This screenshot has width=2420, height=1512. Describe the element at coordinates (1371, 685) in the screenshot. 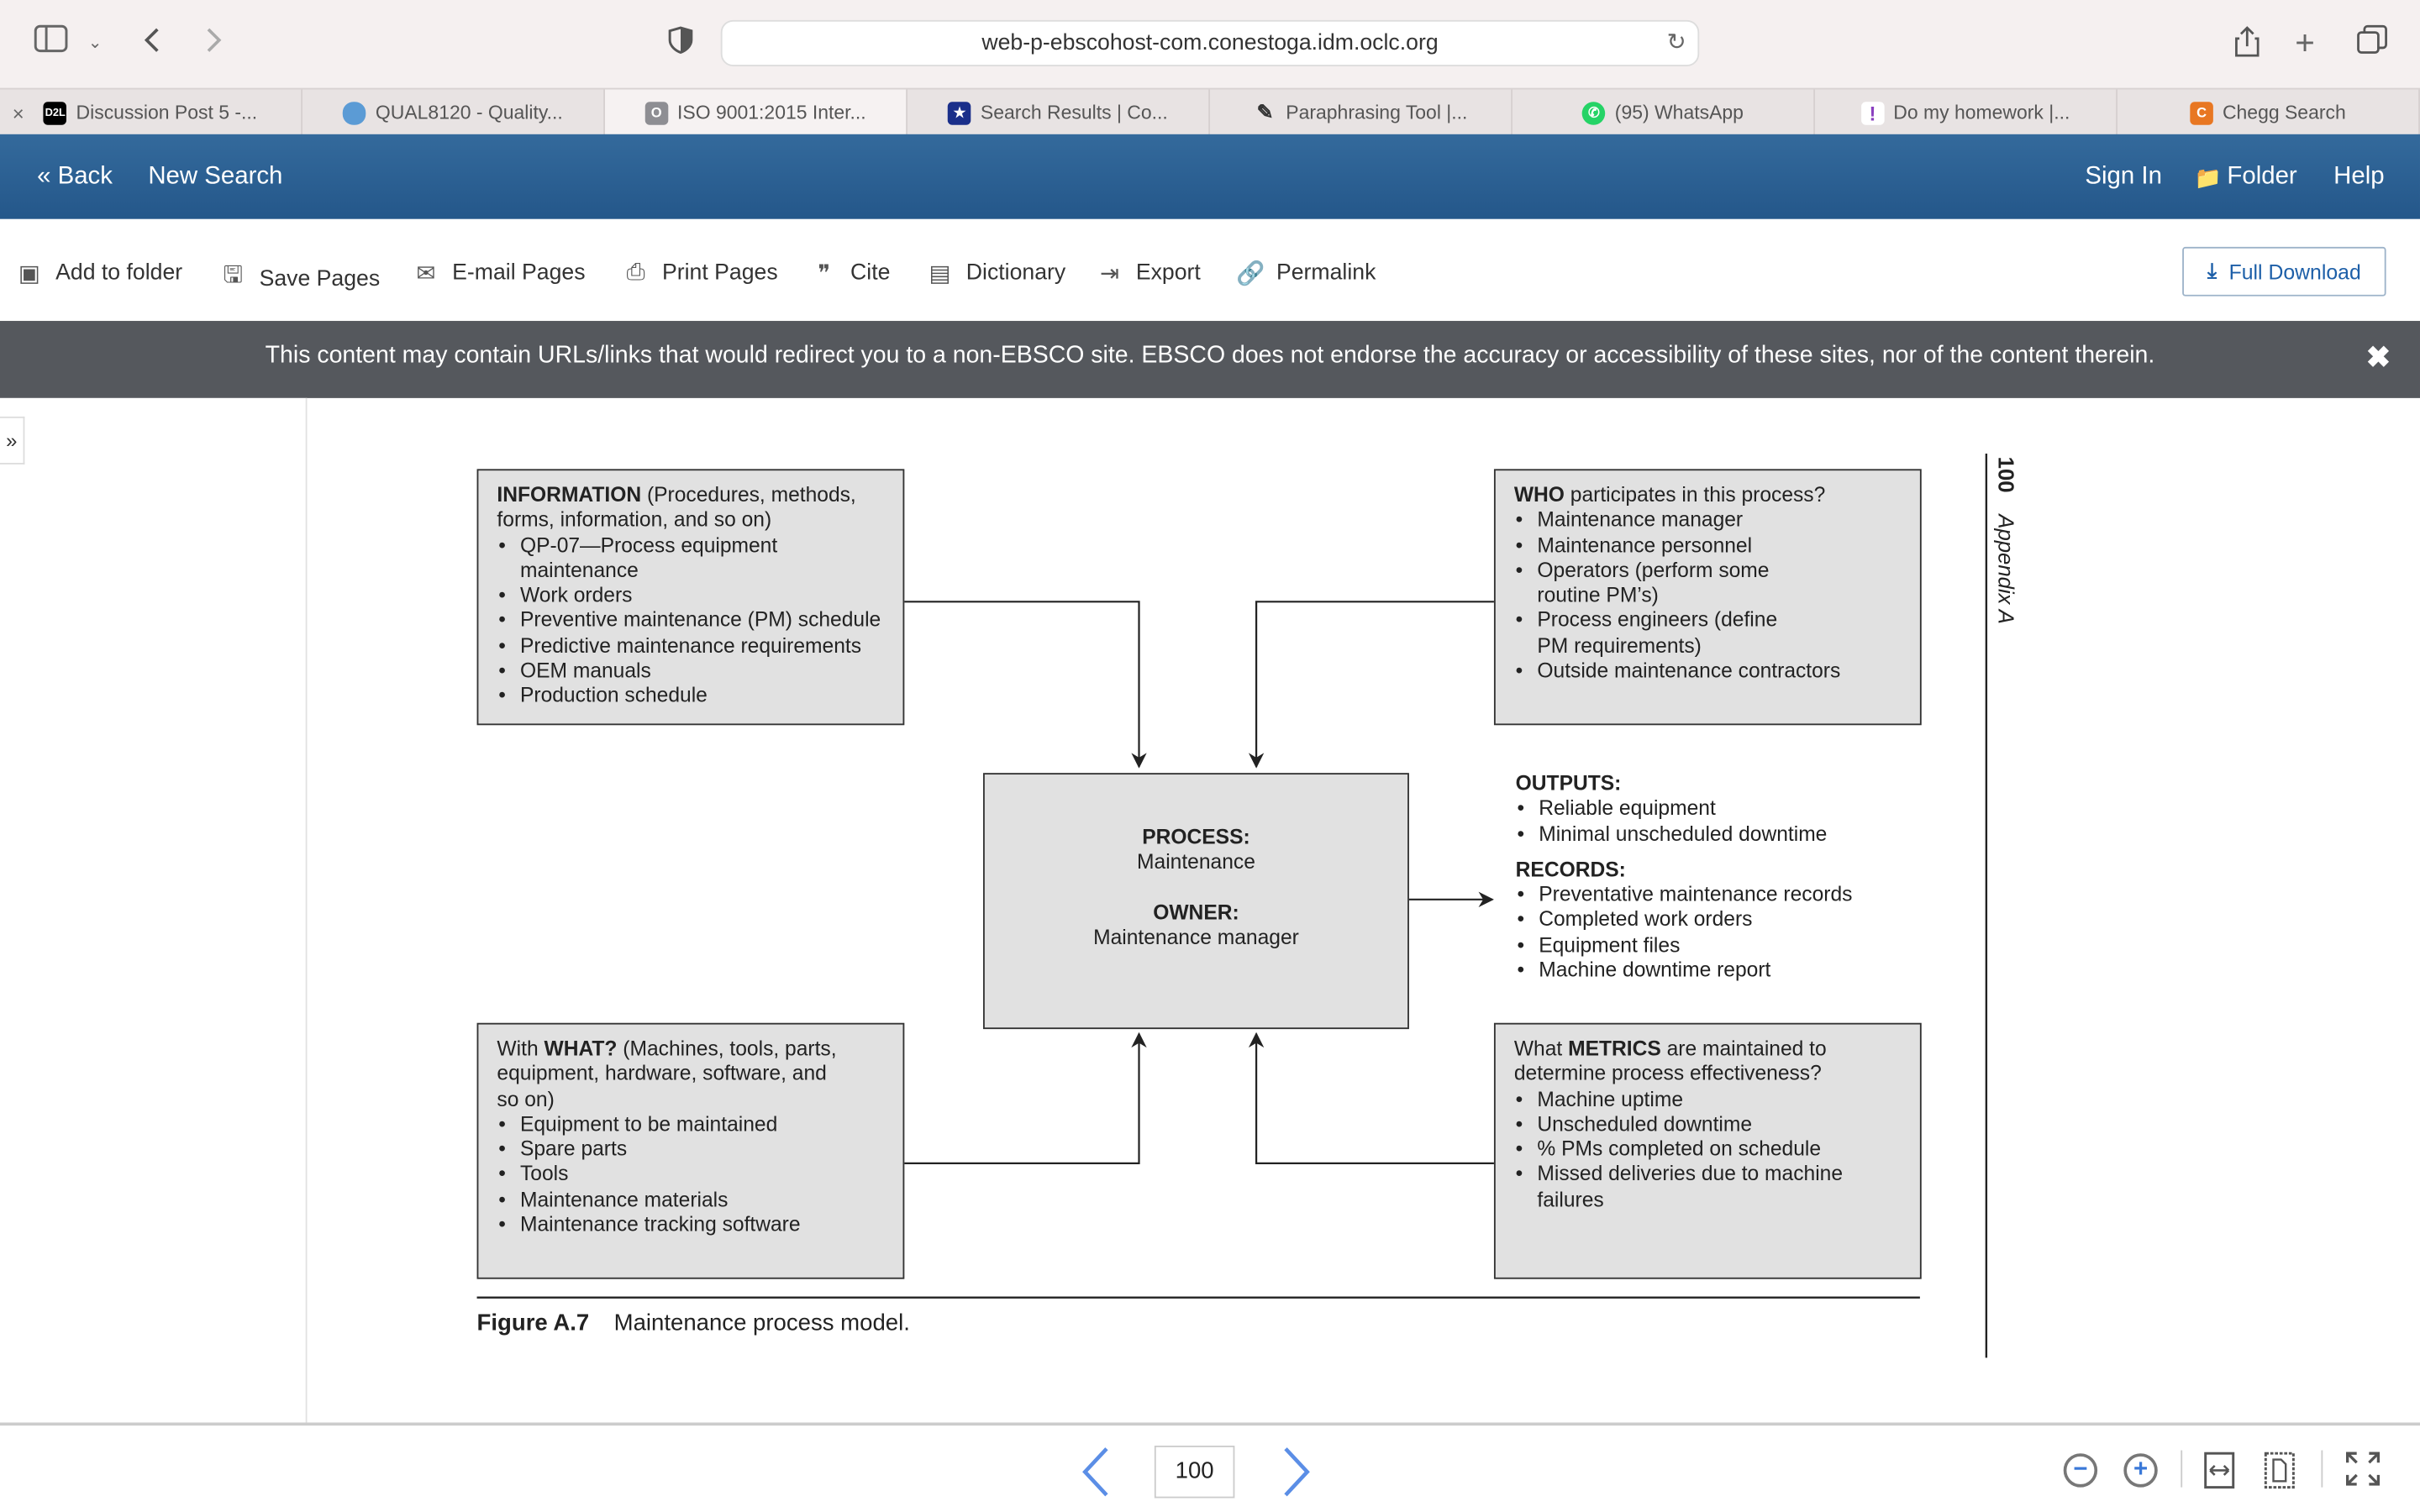

I see `connector-who` at that location.